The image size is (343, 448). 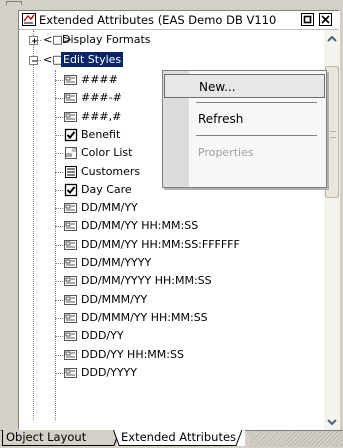 I want to click on tree-item-label: DD/MM/YY HH:MM:SS, so click(x=140, y=226).